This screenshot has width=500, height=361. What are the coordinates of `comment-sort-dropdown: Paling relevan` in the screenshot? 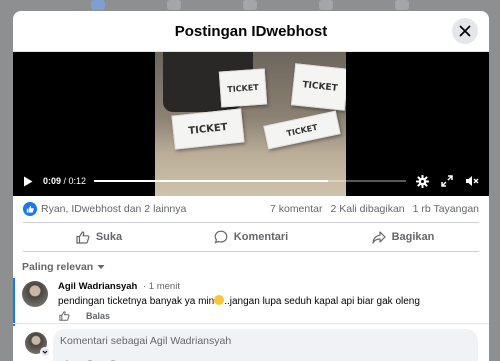 It's located at (251, 262).